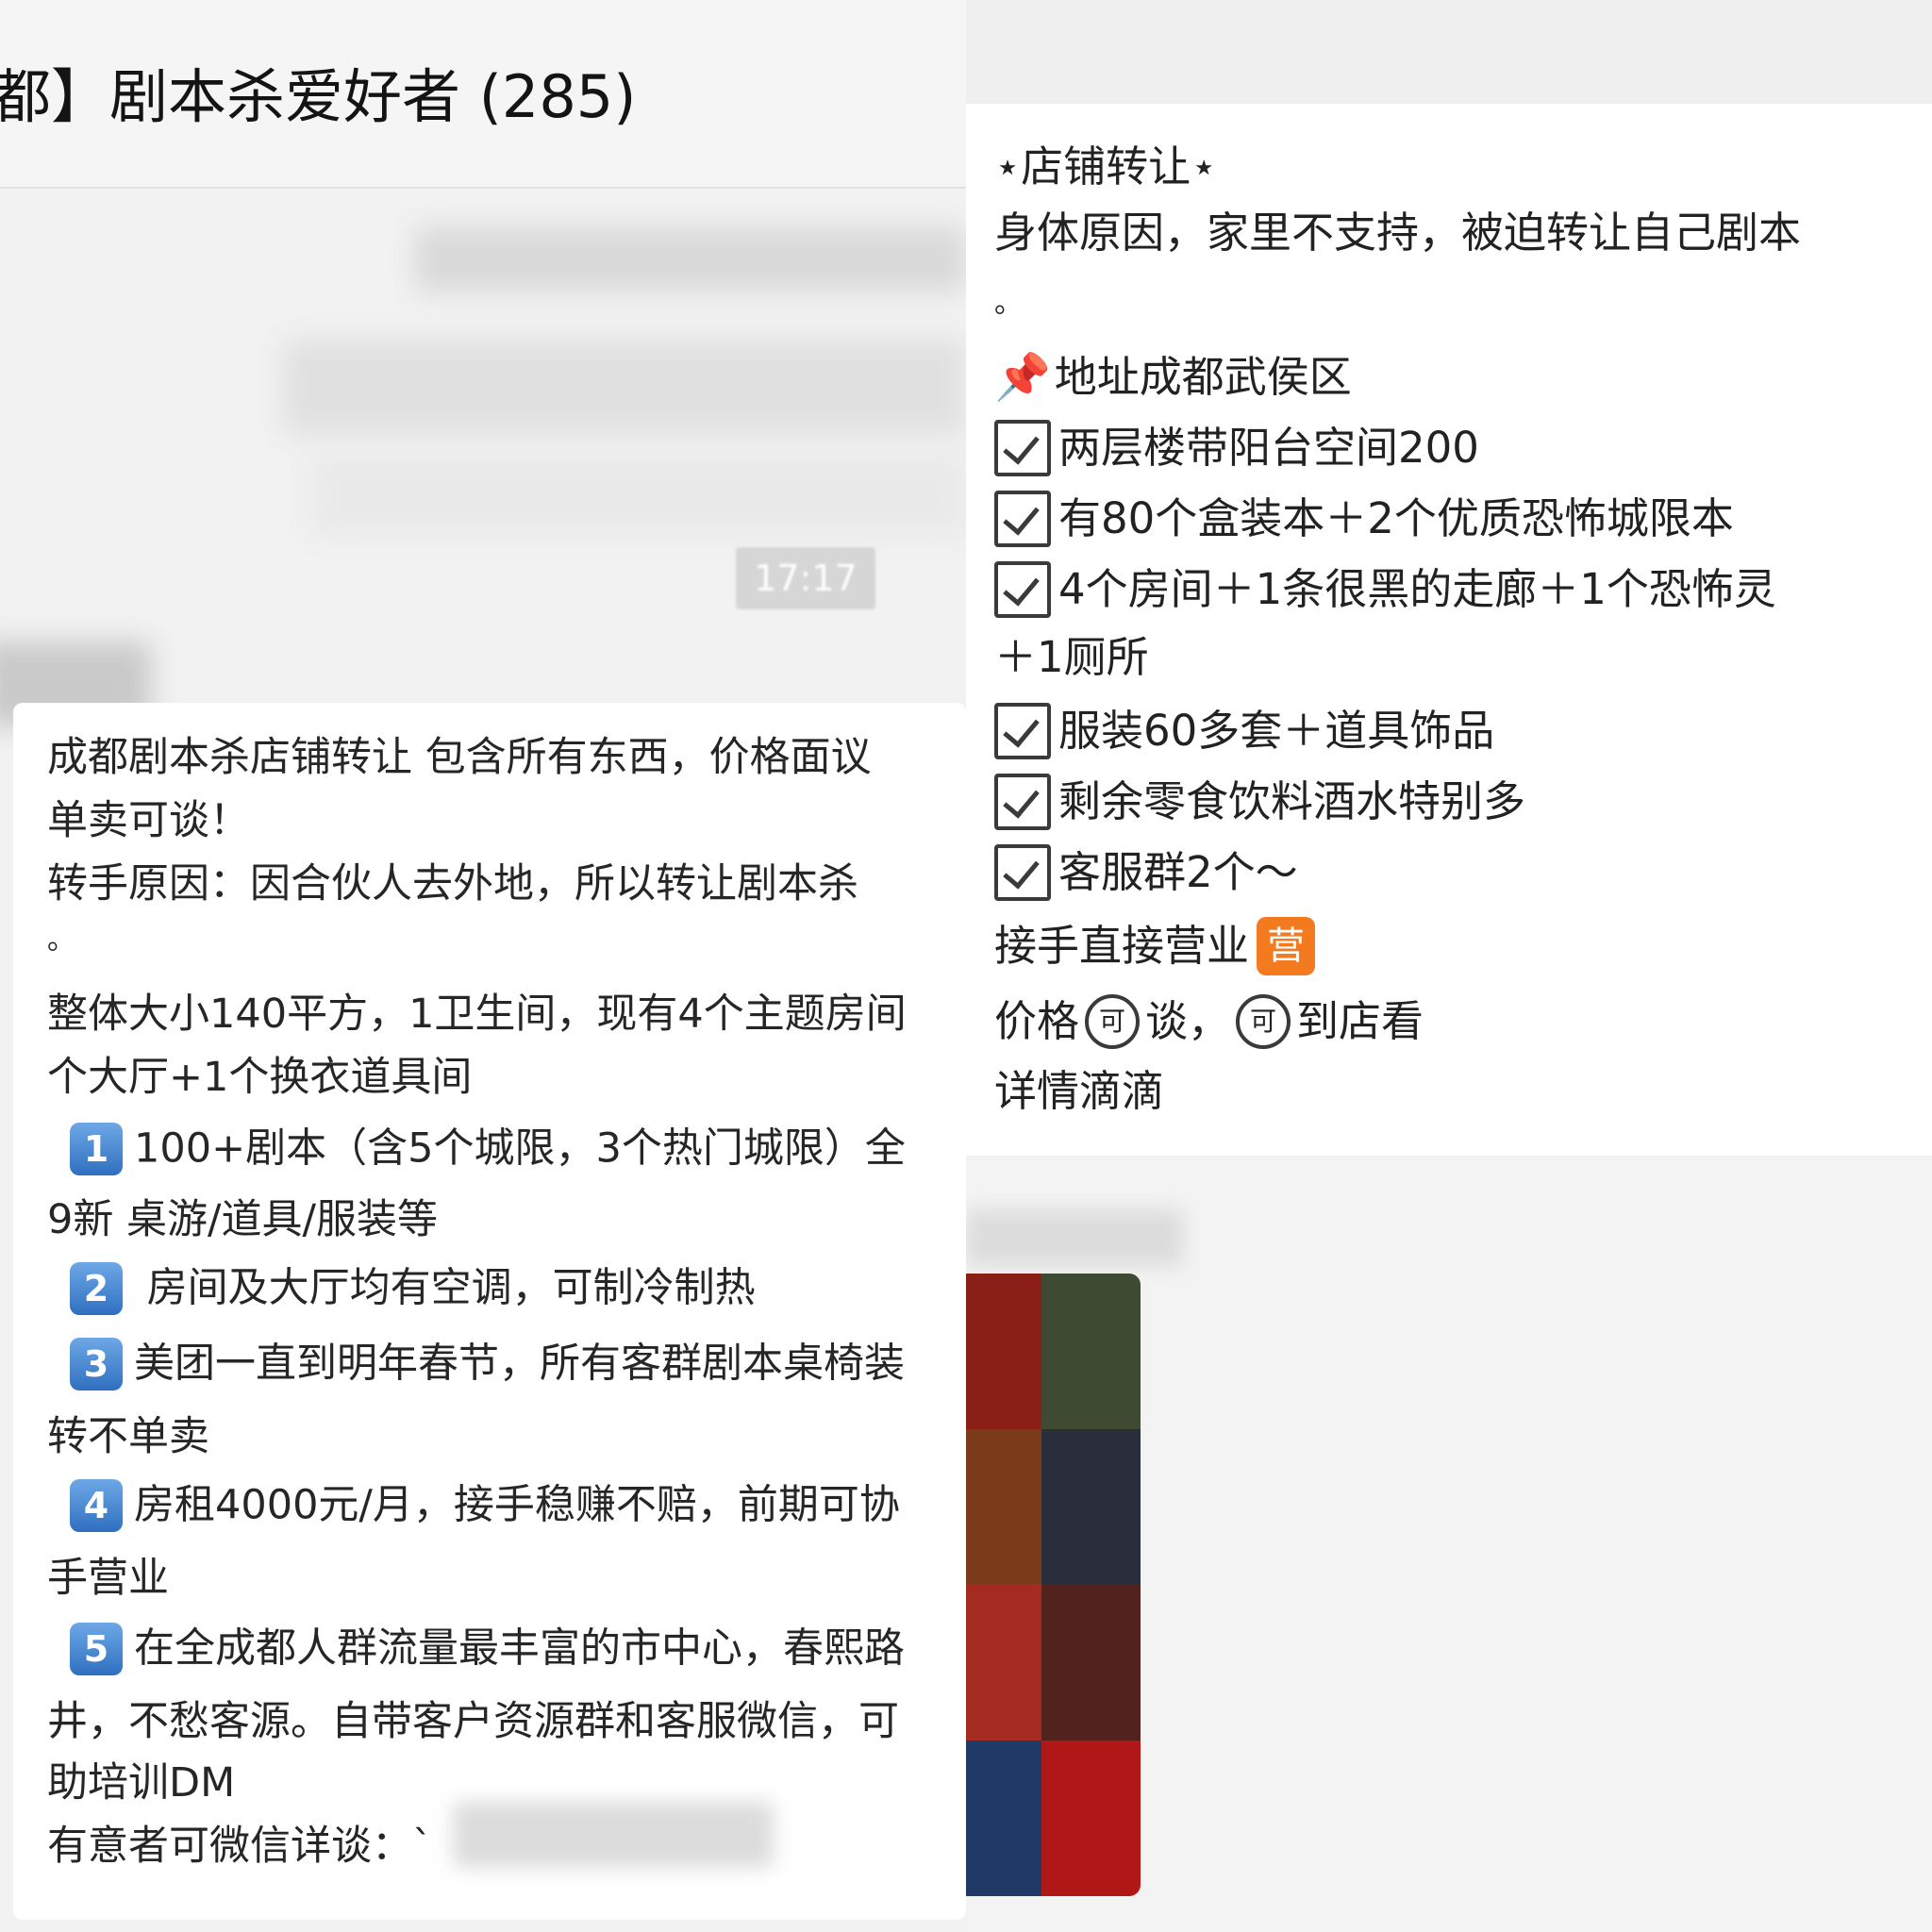 The image size is (1932, 1932). Describe the element at coordinates (1449, 52) in the screenshot. I see `top-strip` at that location.